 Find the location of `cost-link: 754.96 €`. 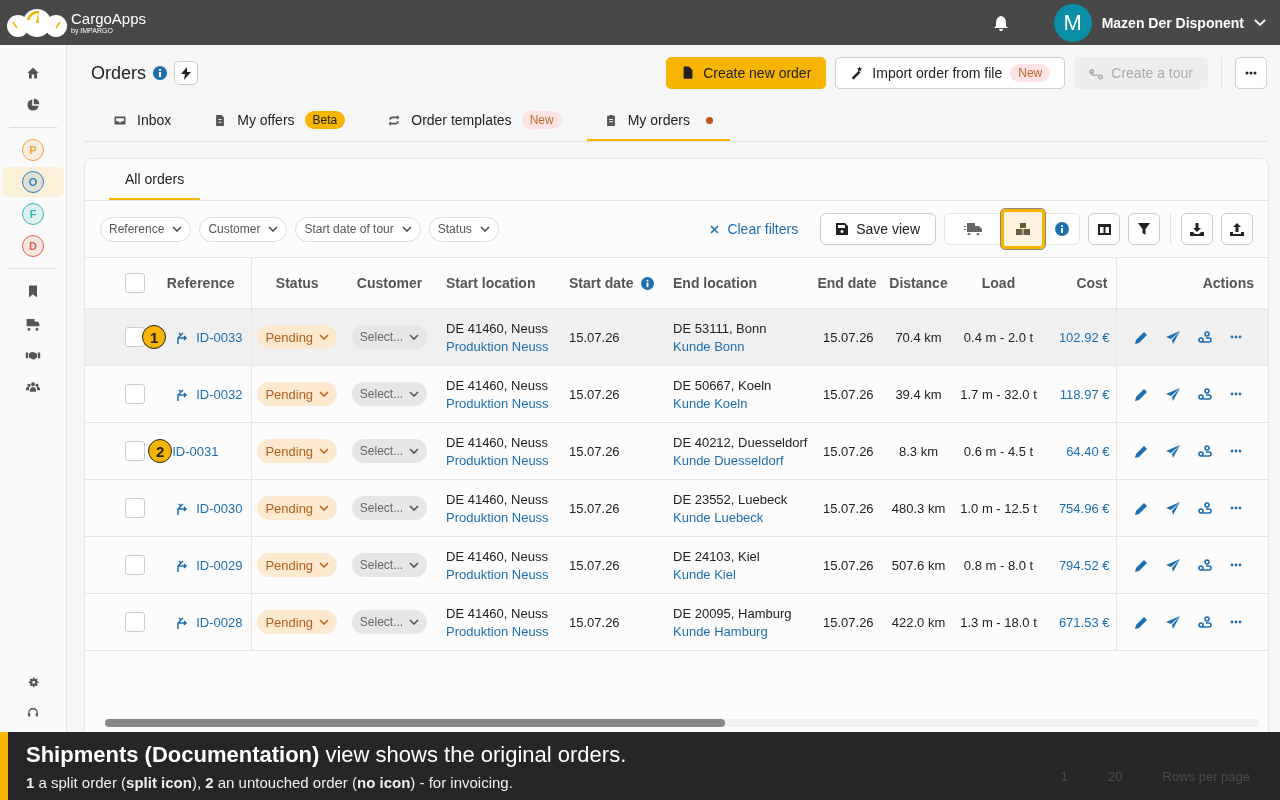

cost-link: 754.96 € is located at coordinates (1084, 508).